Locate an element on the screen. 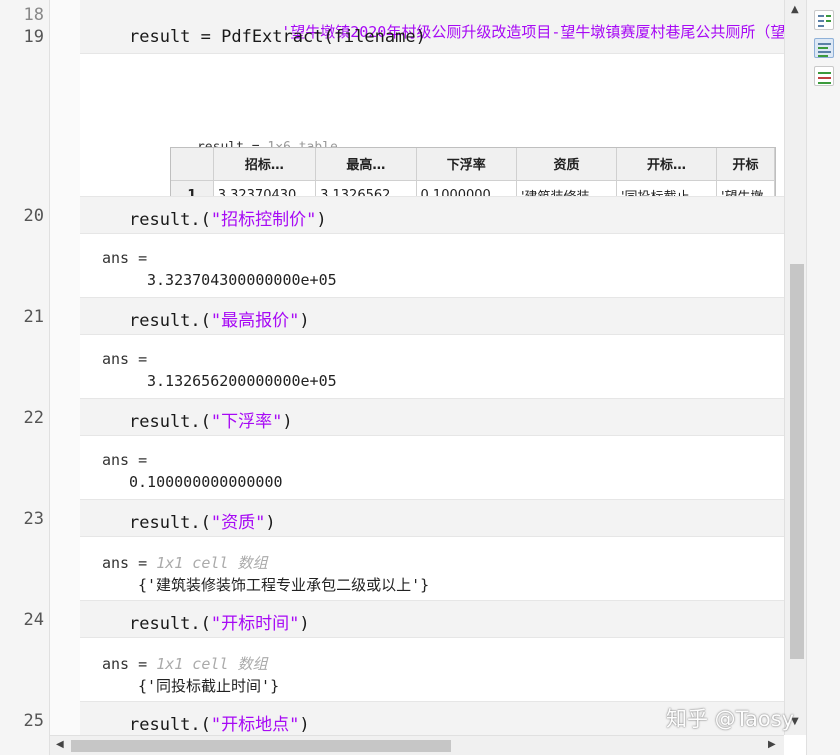 The height and width of the screenshot is (755, 840). horizontal-scrollbar: ◀ ▶ is located at coordinates (417, 745).